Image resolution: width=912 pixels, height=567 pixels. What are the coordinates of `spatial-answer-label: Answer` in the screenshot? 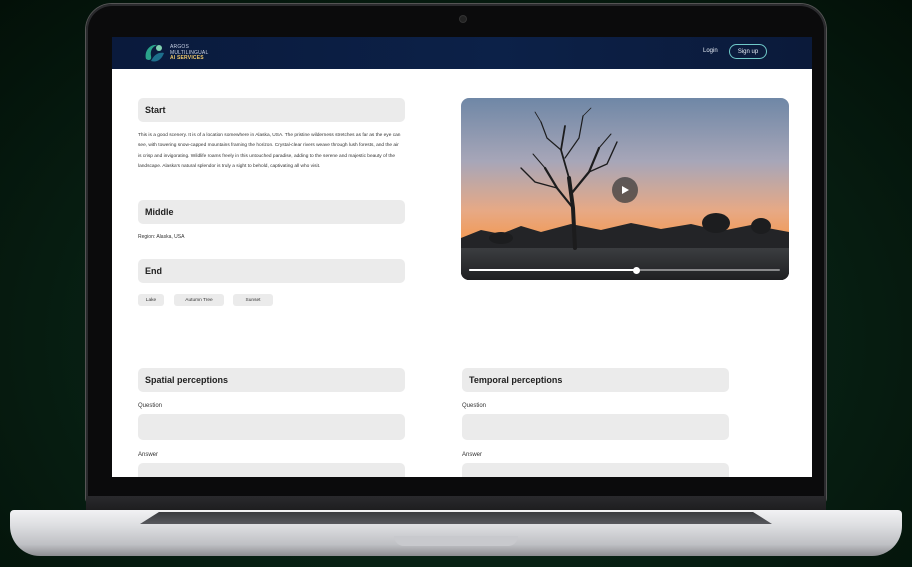 It's located at (148, 455).